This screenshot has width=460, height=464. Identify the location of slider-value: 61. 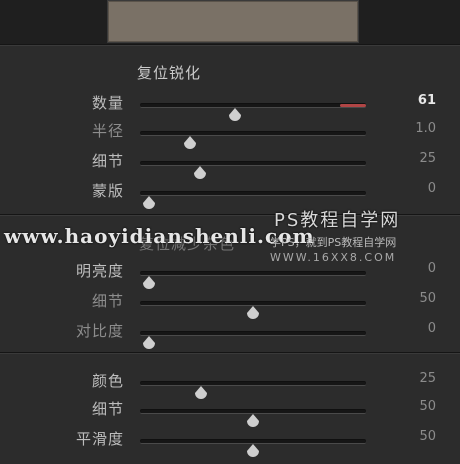
(427, 100).